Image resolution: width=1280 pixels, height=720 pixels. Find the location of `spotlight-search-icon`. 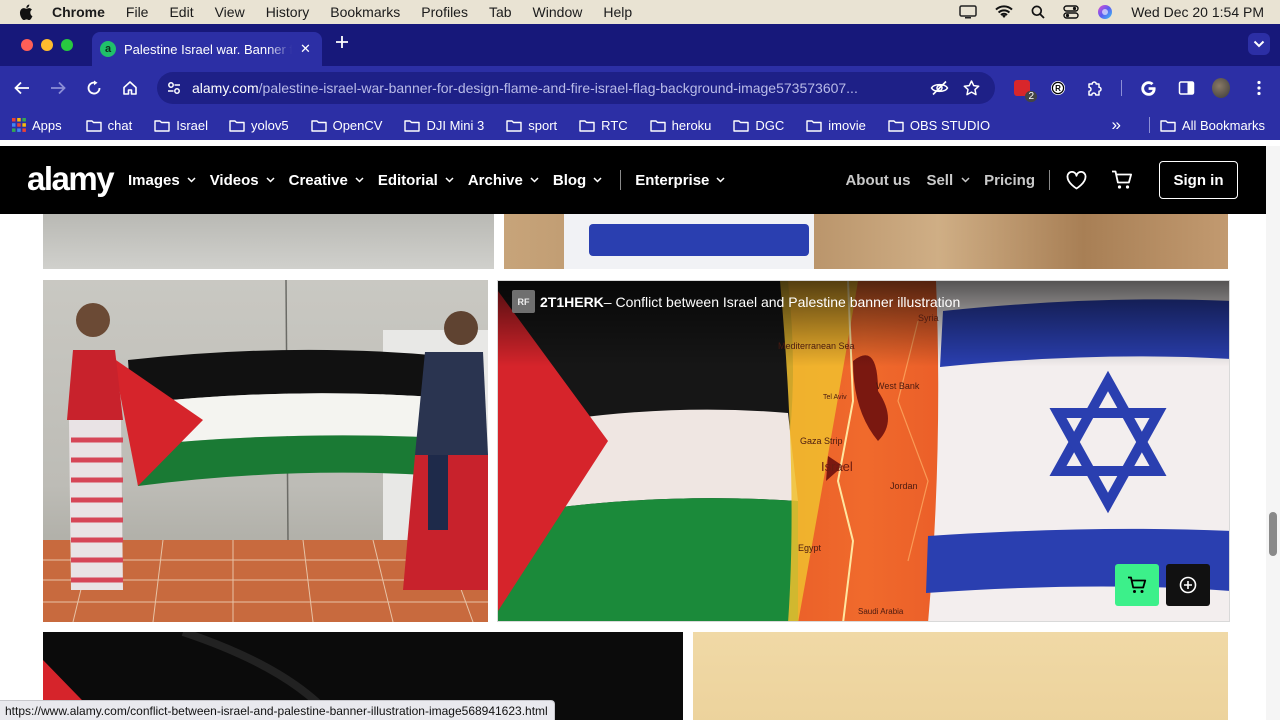

spotlight-search-icon is located at coordinates (1038, 12).